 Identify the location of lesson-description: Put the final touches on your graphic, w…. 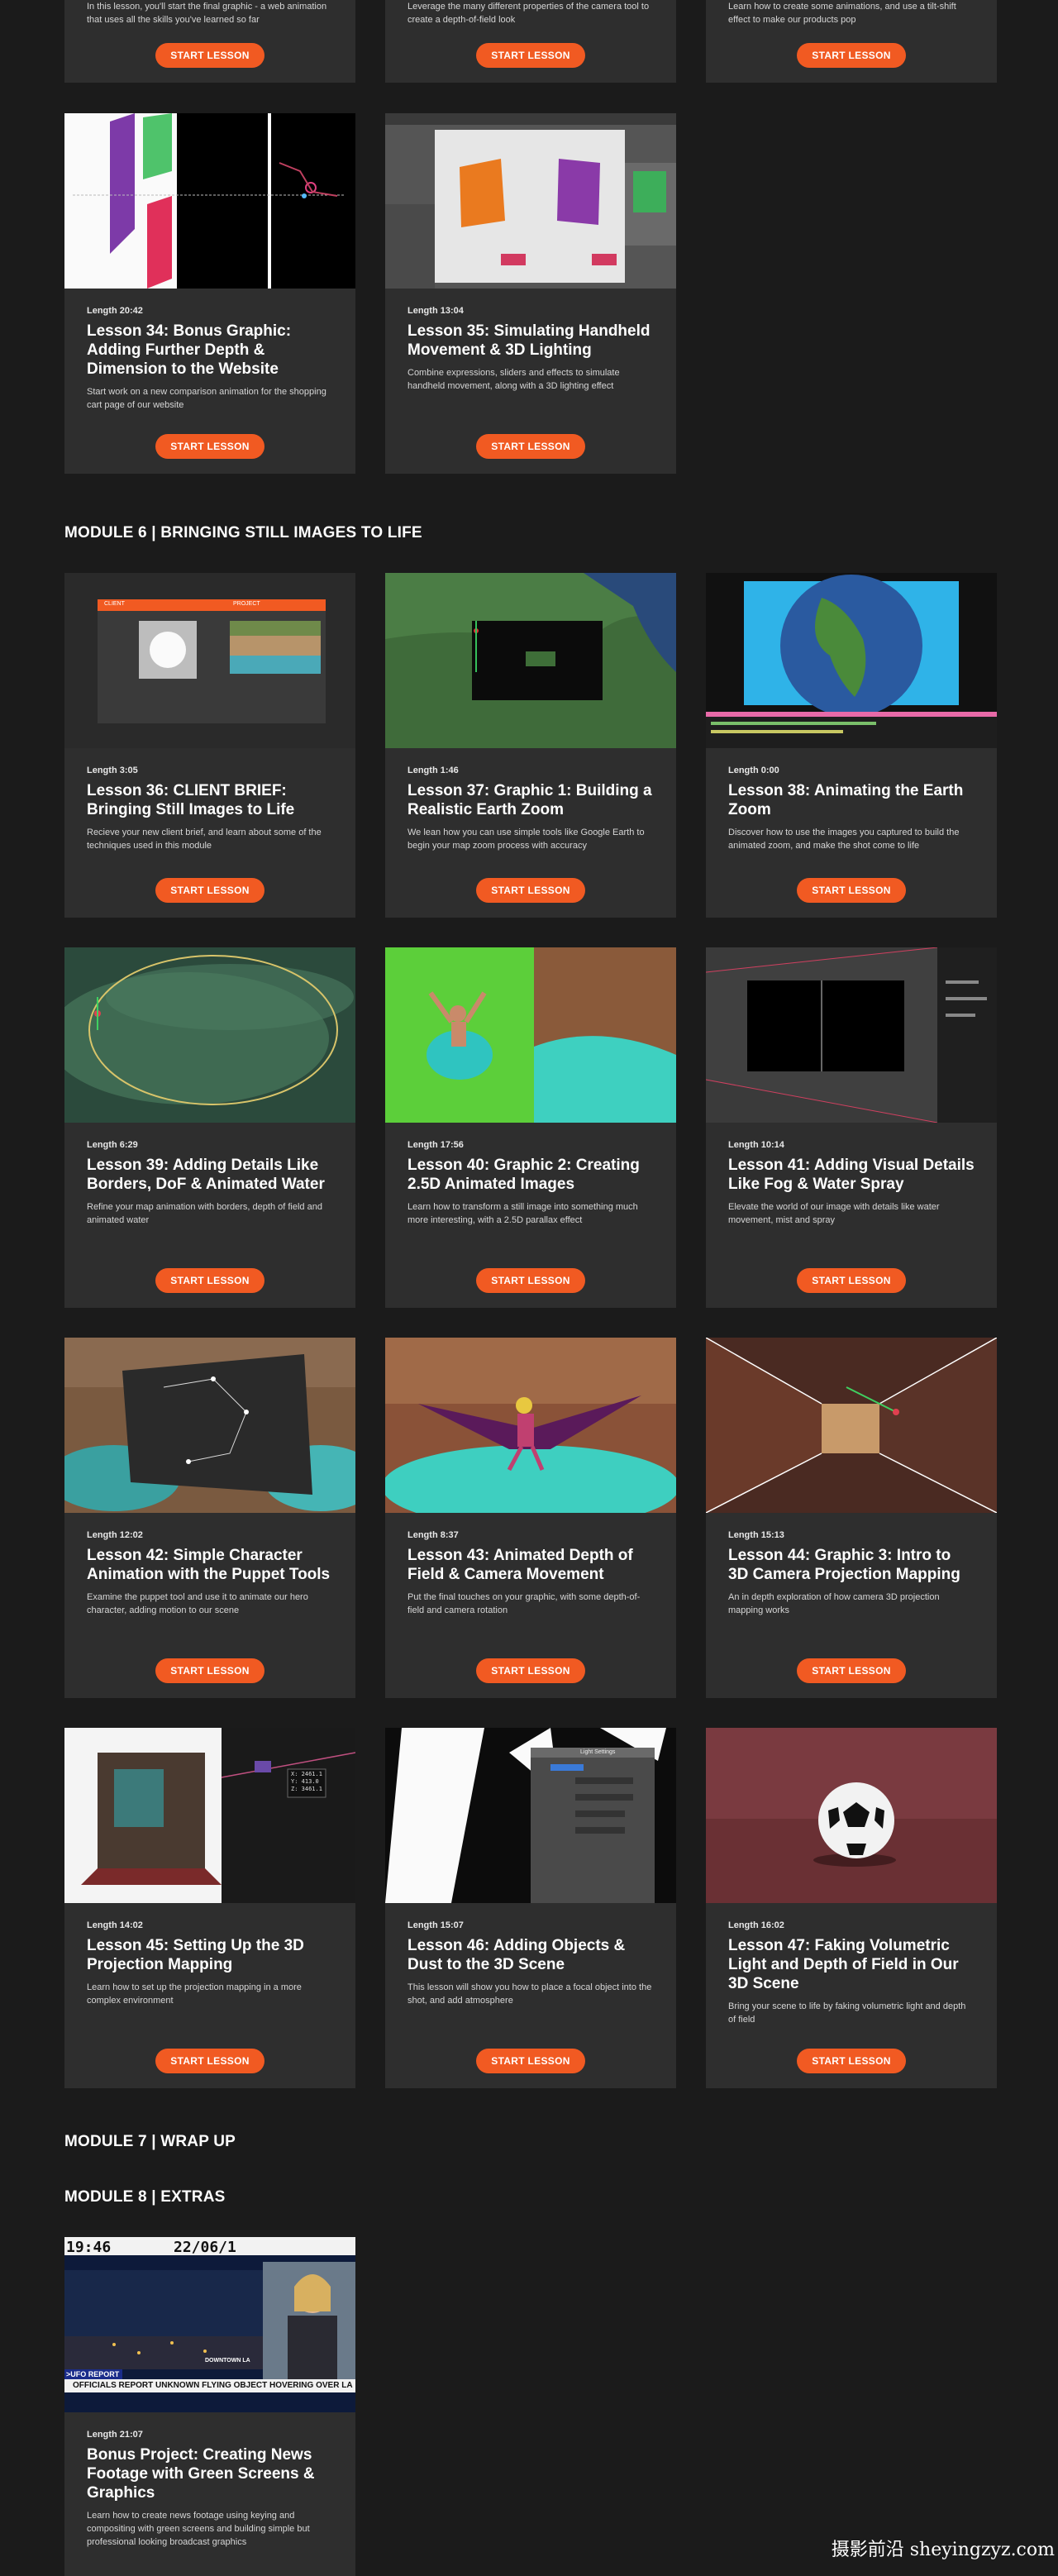
(524, 1603).